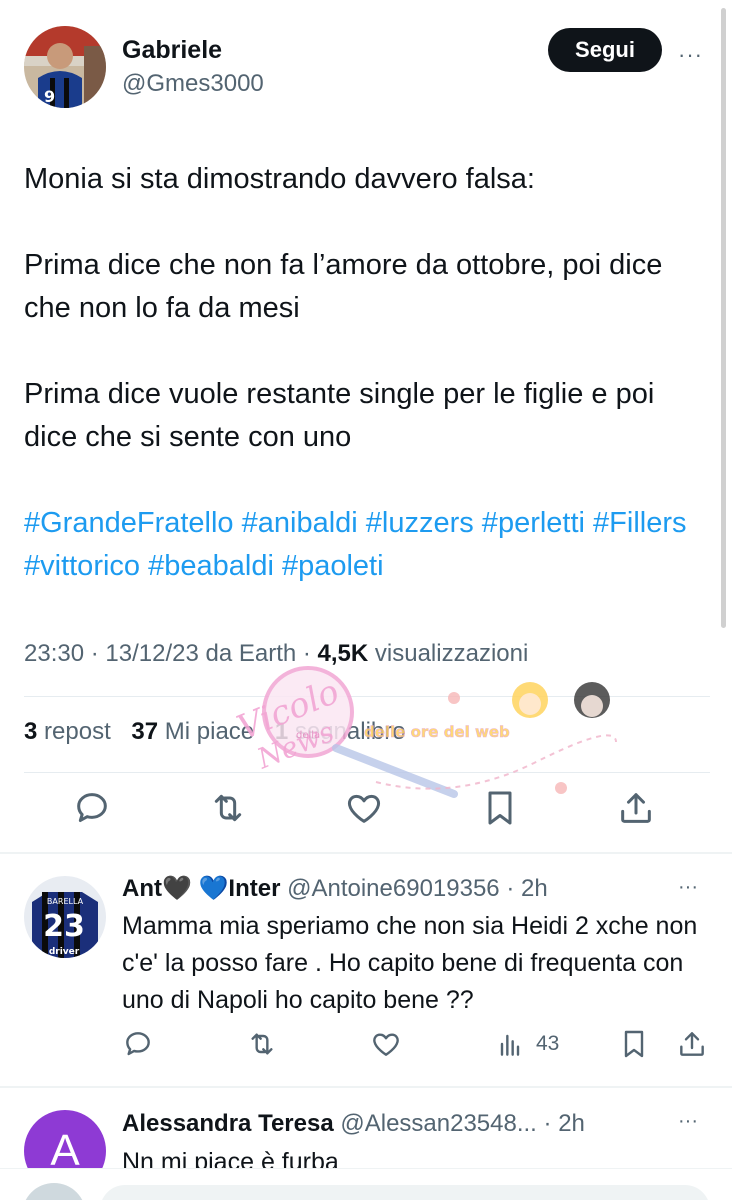  What do you see at coordinates (279, 179) in the screenshot?
I see `post-text-line: Monia si sta dimostrando davvero falsa:` at bounding box center [279, 179].